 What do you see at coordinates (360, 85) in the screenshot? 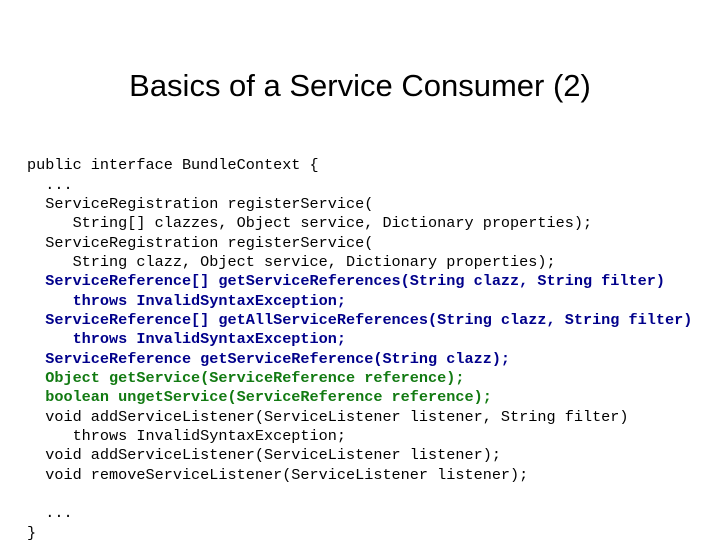
I see `page-title: Basics of a Service Consumer (2)` at bounding box center [360, 85].